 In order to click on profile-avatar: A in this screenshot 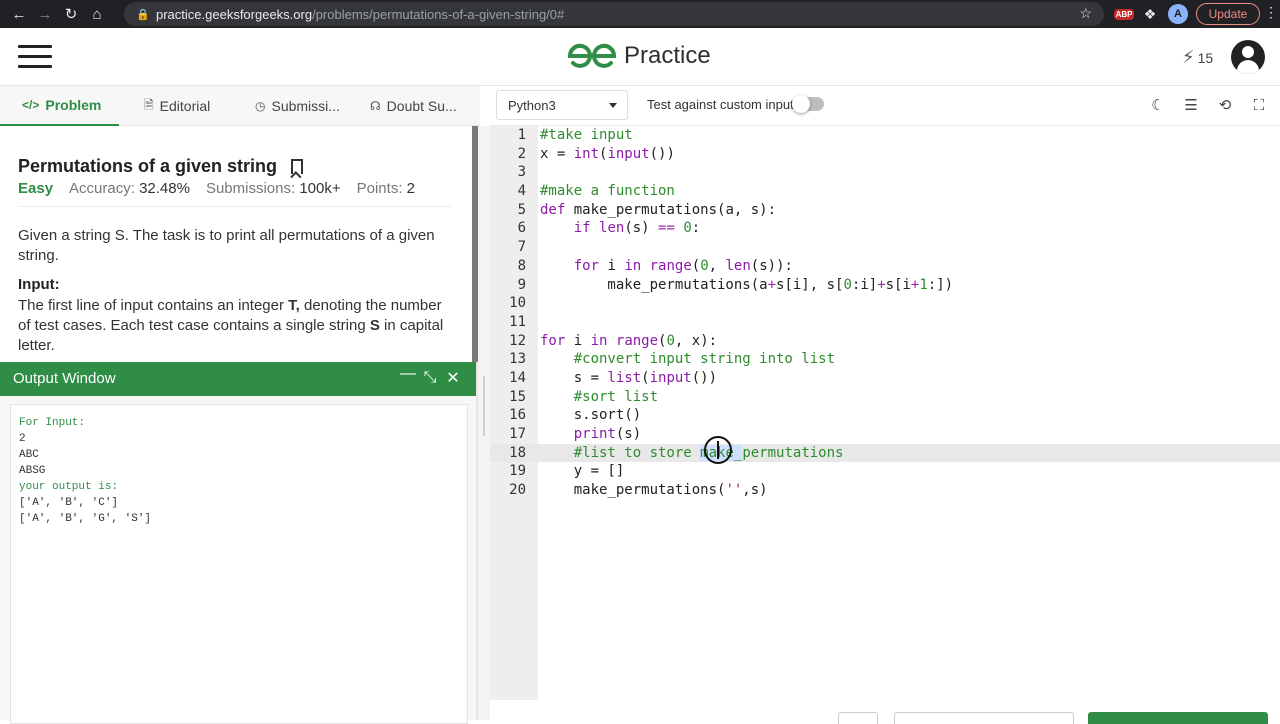, I will do `click(1178, 14)`.